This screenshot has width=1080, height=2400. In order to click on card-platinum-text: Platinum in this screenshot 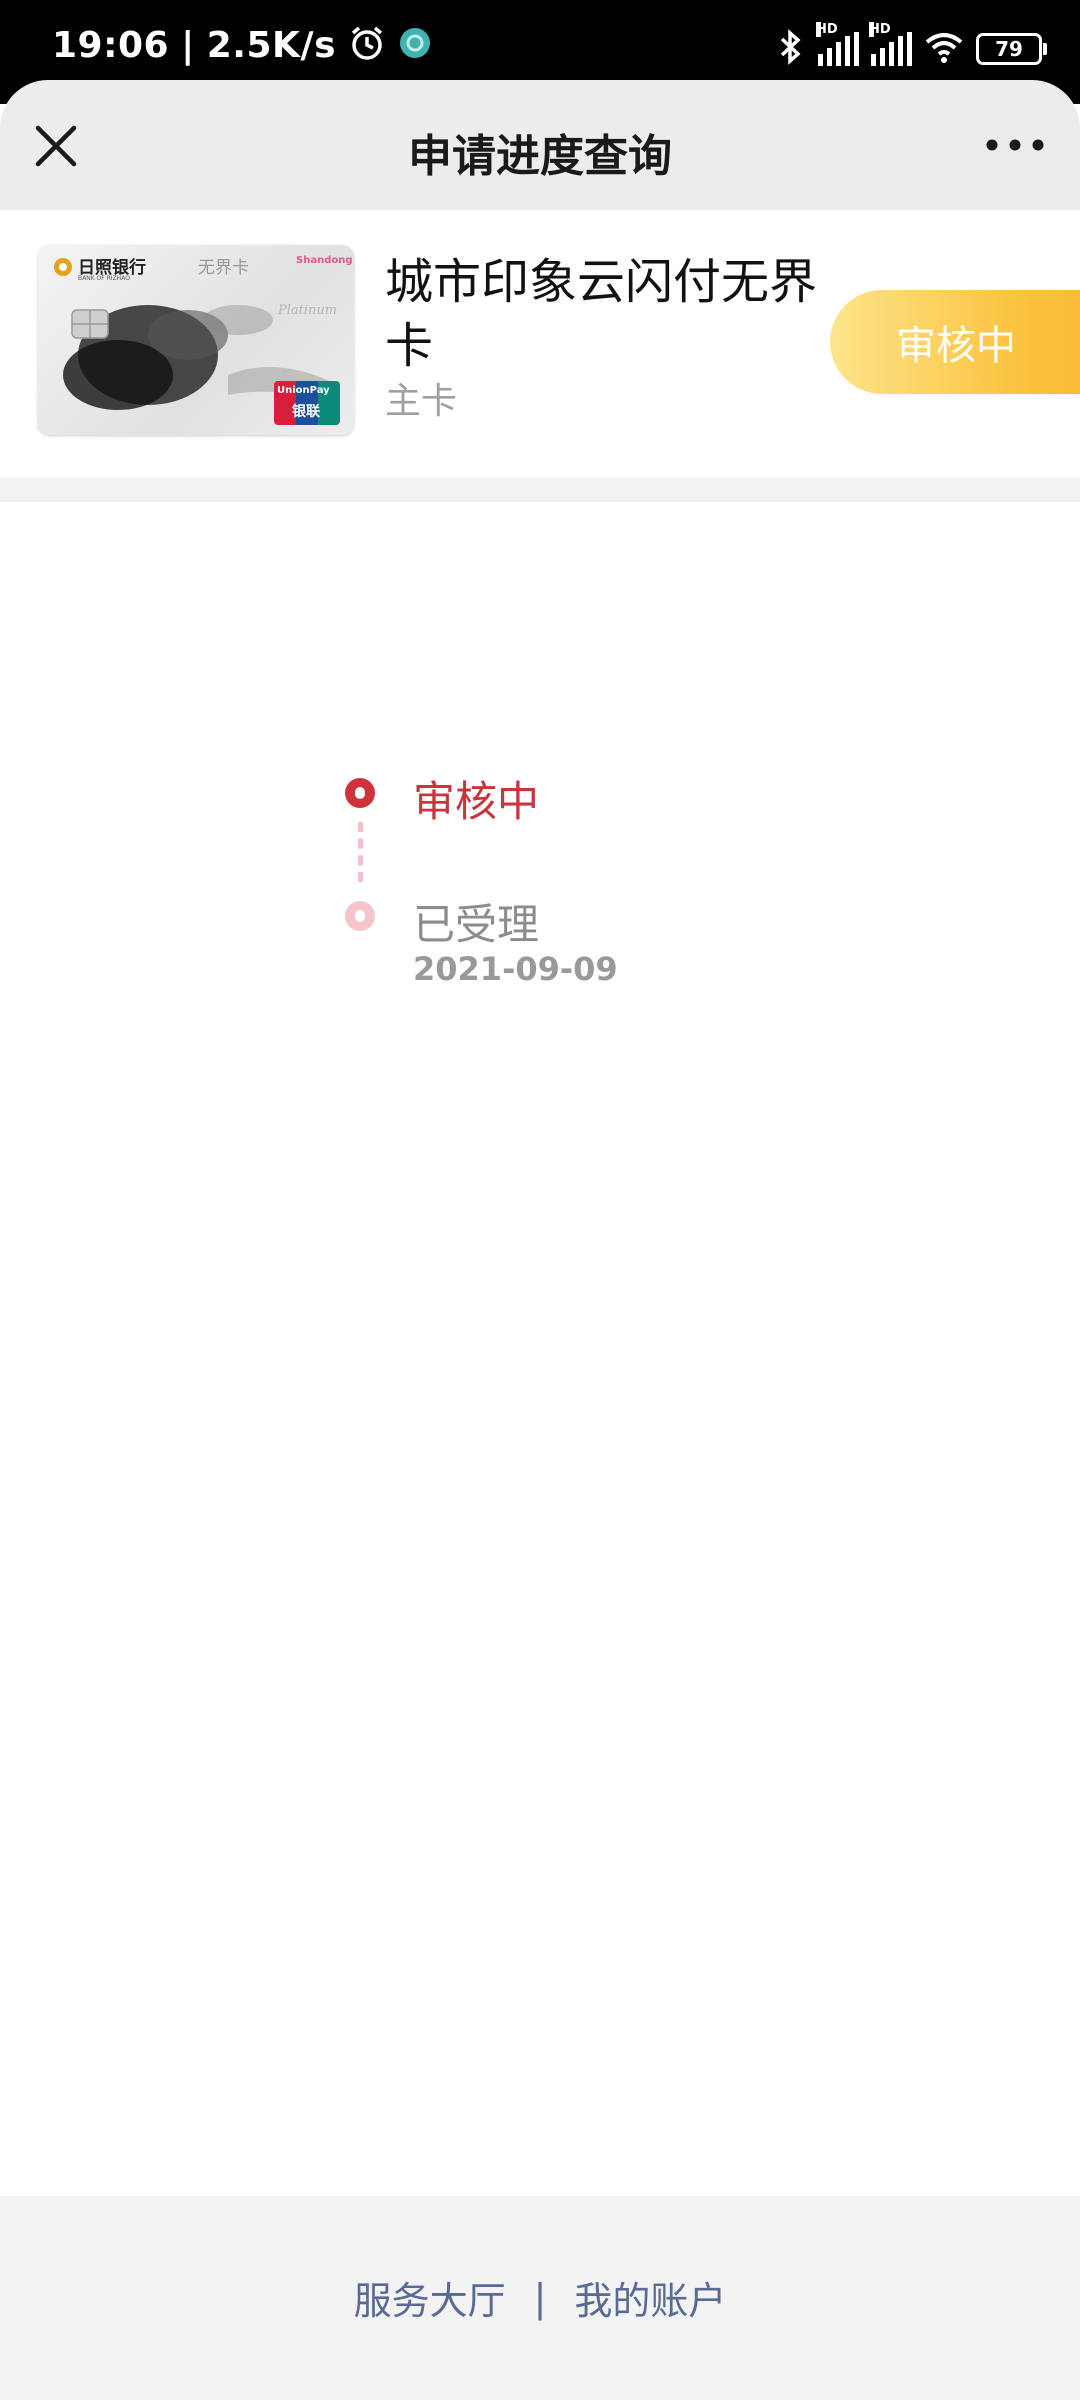, I will do `click(308, 310)`.